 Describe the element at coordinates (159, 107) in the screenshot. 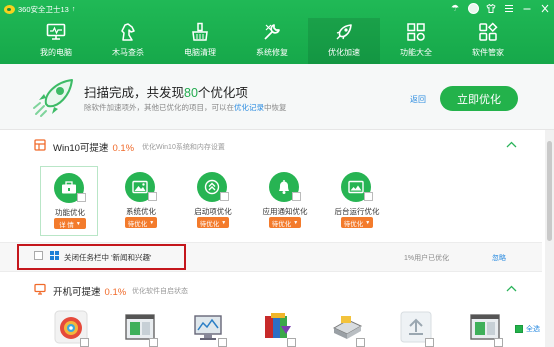

I see `subtitle-prefix: 除软件加速项外，其他已优化的项目，可以在` at that location.